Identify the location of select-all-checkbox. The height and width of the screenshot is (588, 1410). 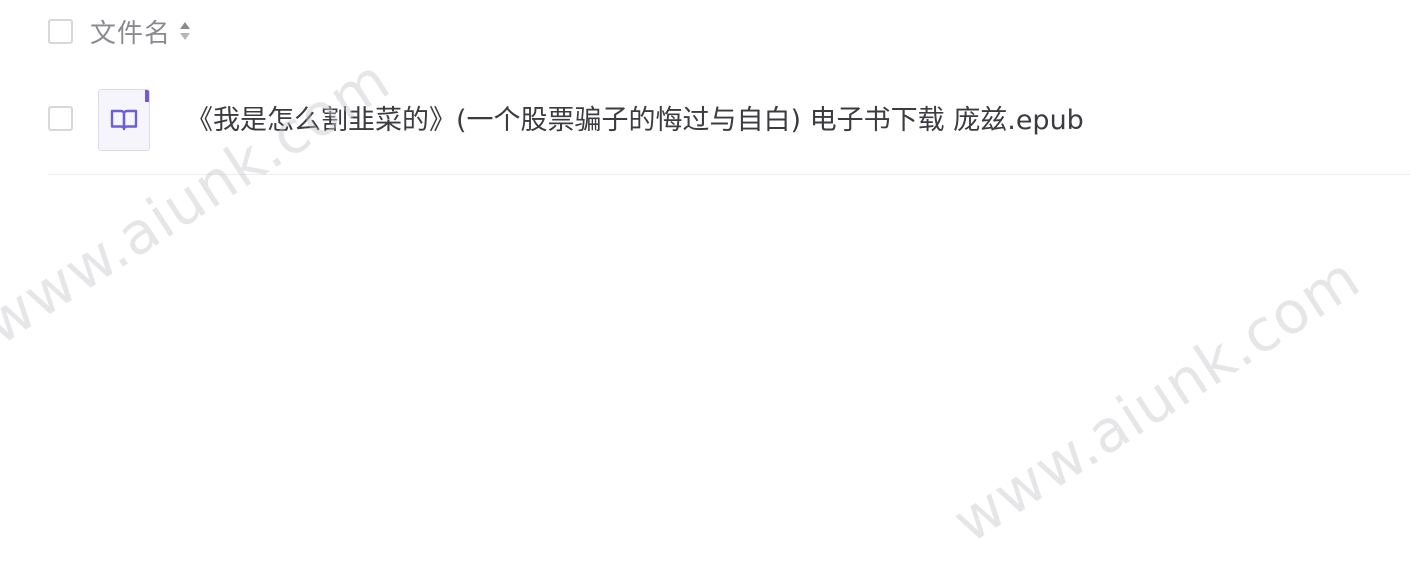
(60, 31).